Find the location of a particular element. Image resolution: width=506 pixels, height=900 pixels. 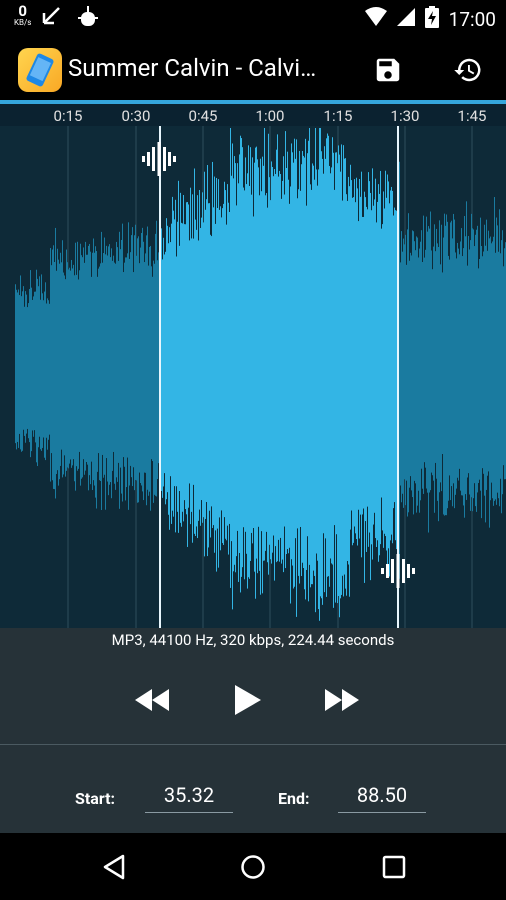

navigation-bar is located at coordinates (253, 866).